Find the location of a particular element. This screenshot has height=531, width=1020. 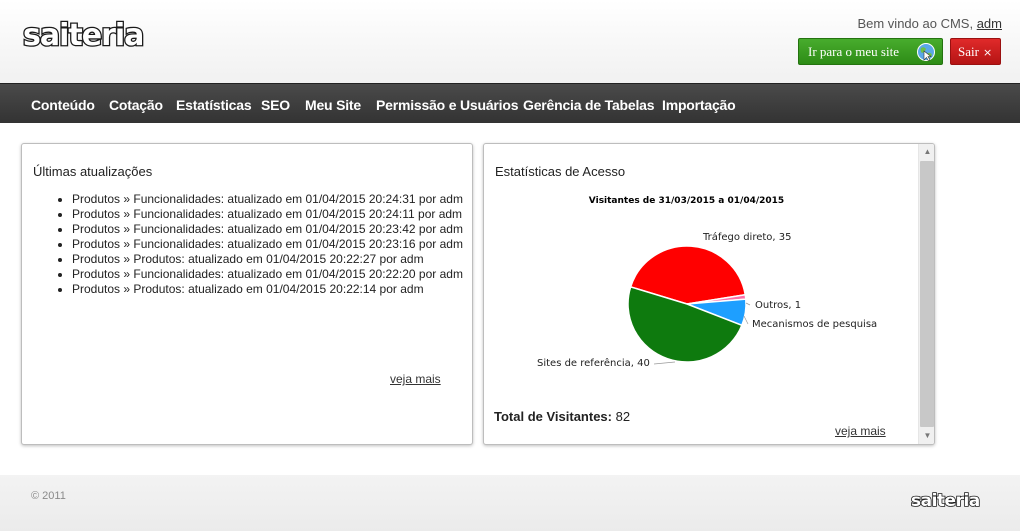

exit-label: Sair is located at coordinates (968, 51).